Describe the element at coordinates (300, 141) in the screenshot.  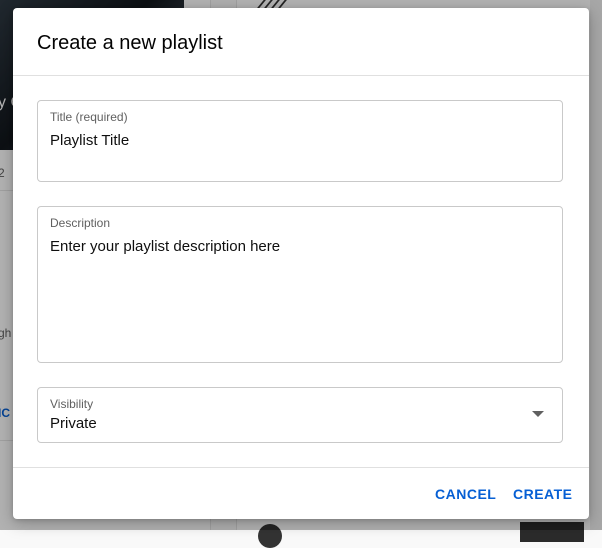
I see `title-field: Title (required) Playlist Title` at that location.